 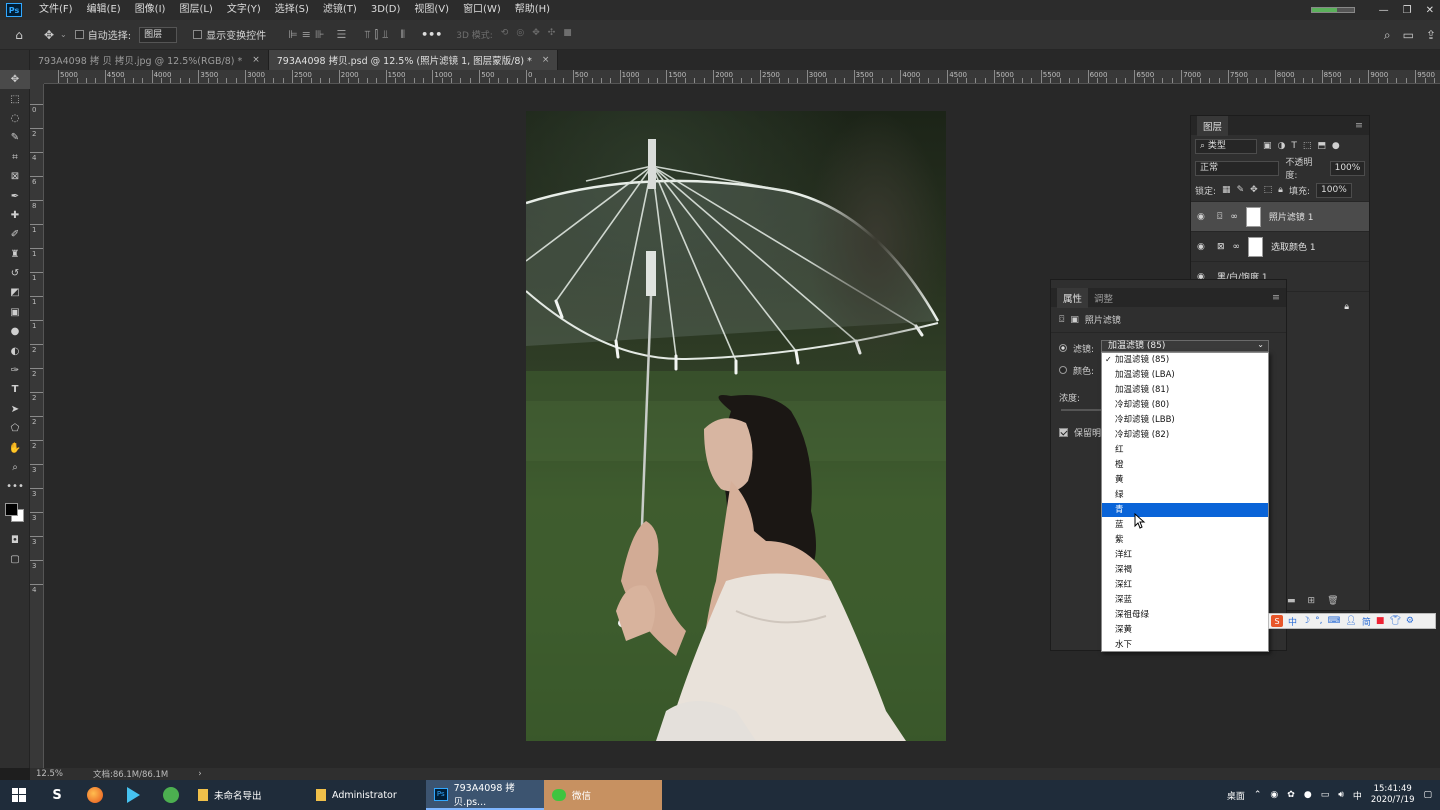 I want to click on preserve-luminosity-checkbox, so click(x=1063, y=432).